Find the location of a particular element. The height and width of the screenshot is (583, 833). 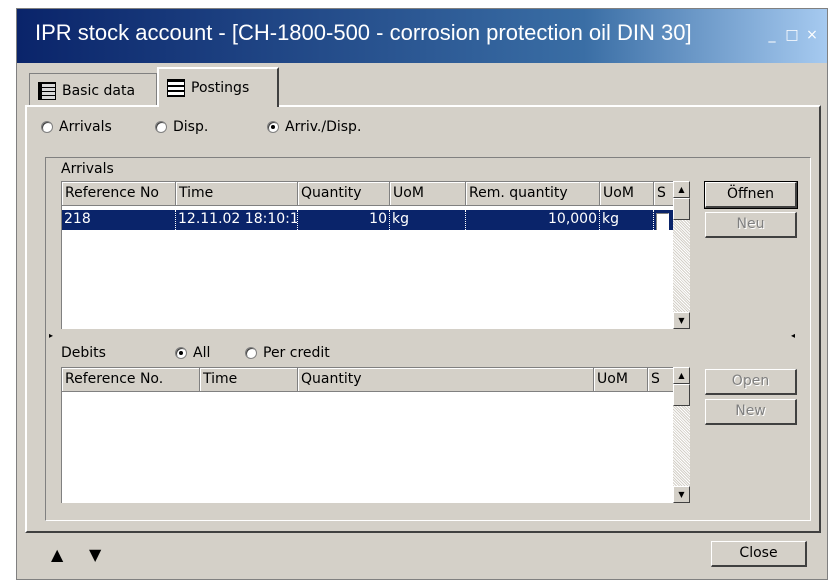

debits-scrollbar: ▲ ▼ is located at coordinates (681, 435).